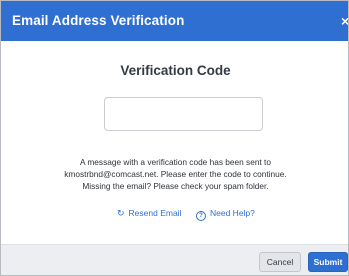 The image size is (349, 276). I want to click on cancel-button: Cancel, so click(280, 262).